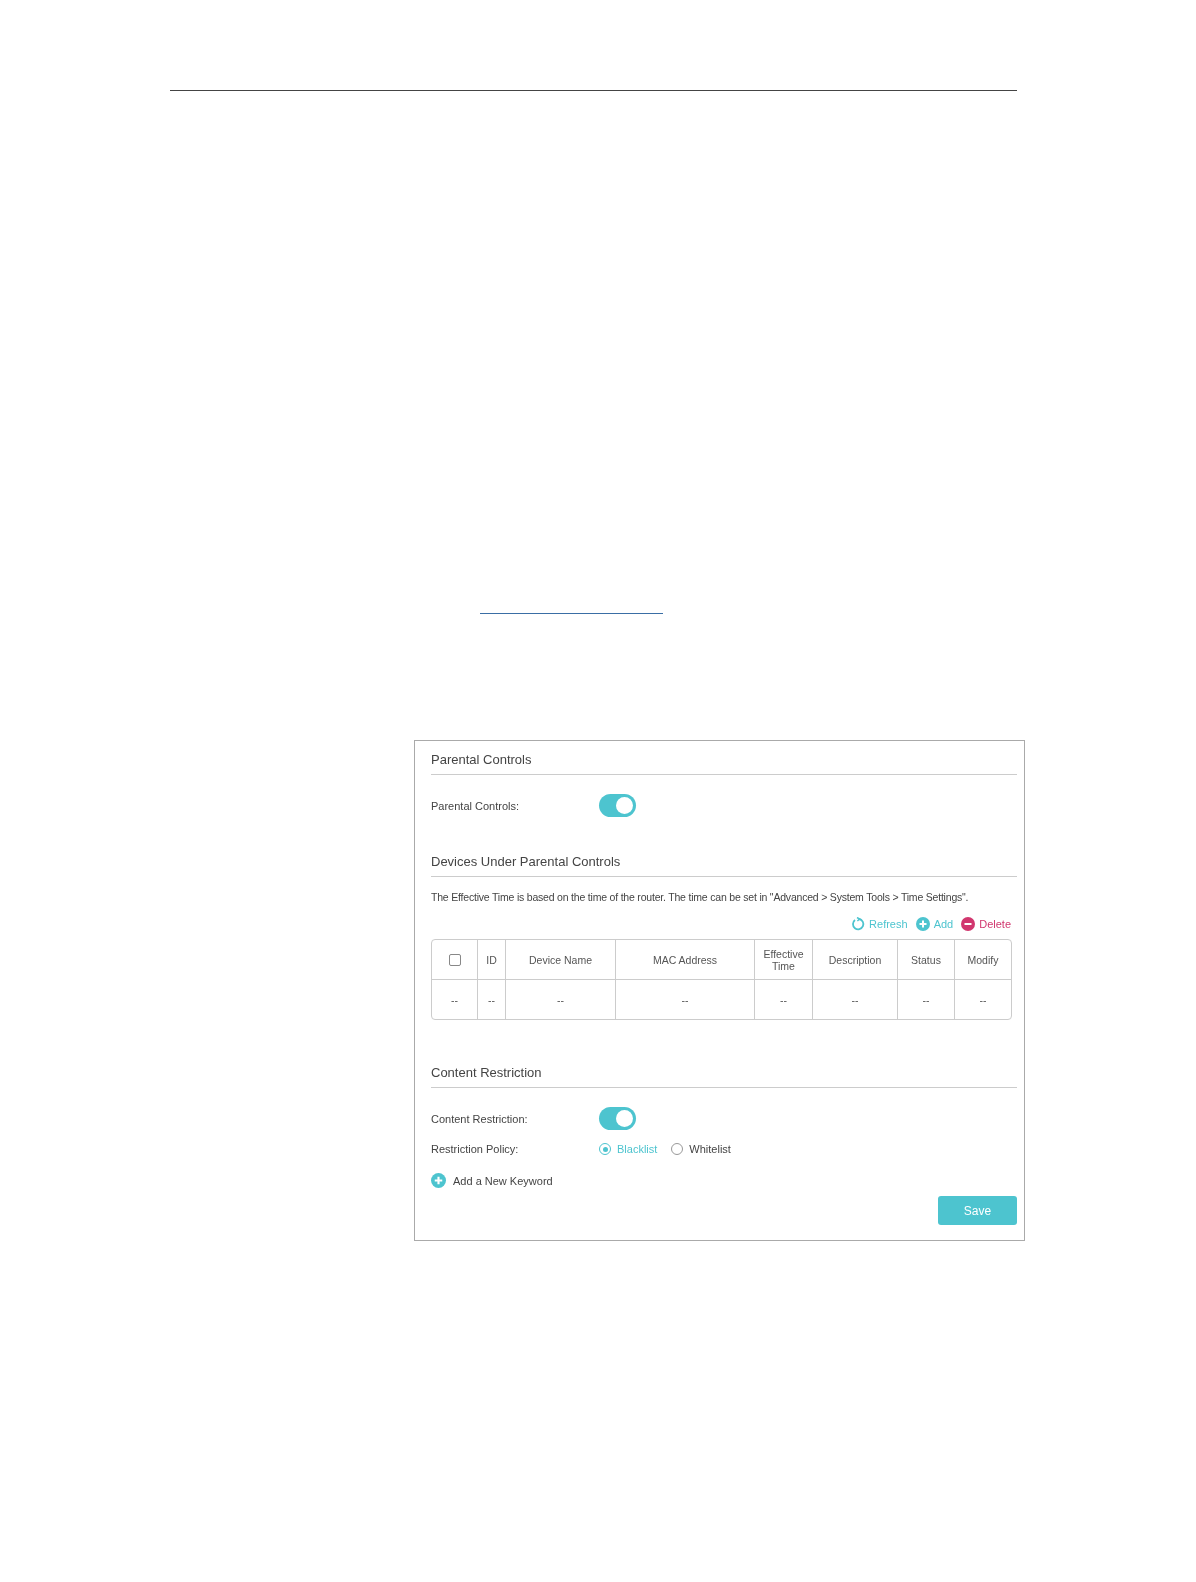 The image size is (1196, 1582). I want to click on delete-button: Delete, so click(986, 924).